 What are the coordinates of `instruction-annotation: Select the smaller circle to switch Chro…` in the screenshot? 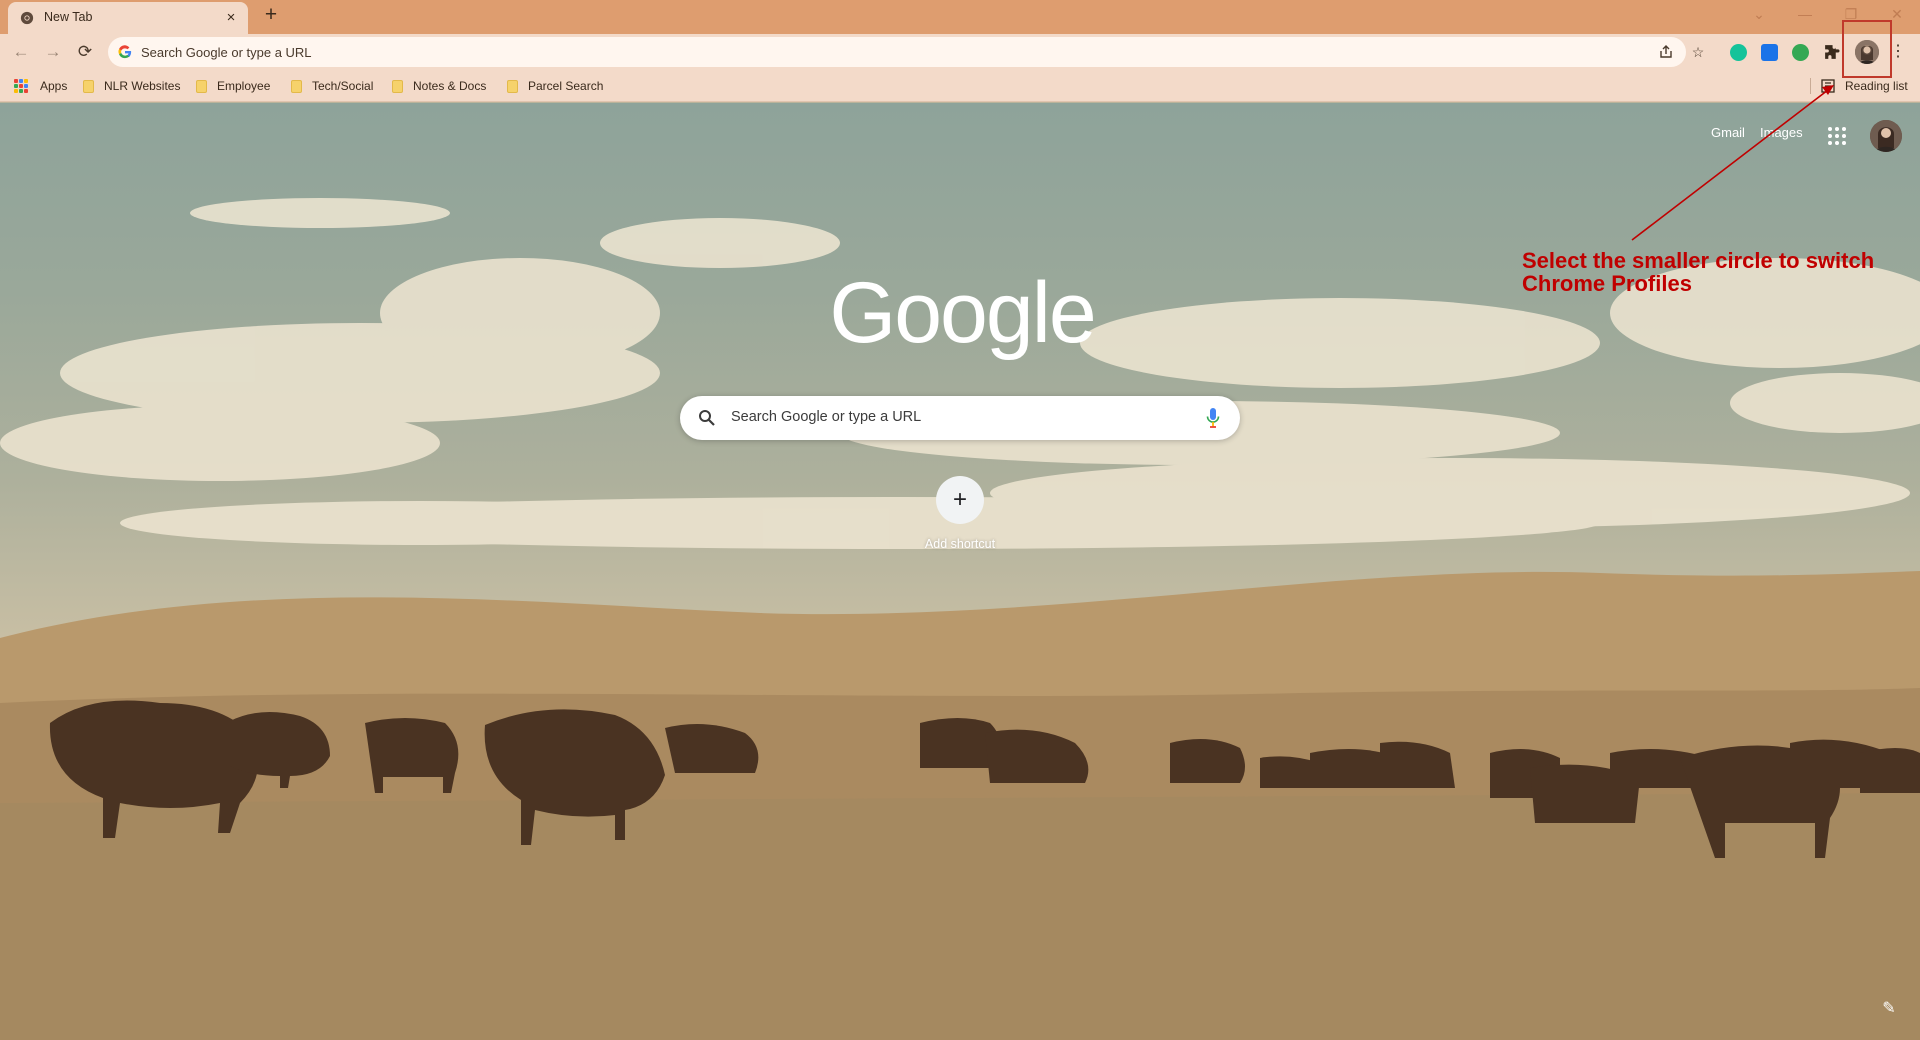 It's located at (1698, 272).